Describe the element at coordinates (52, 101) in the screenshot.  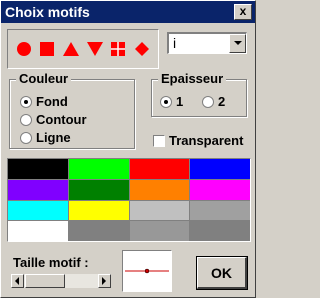
I see `radio-fond-label: Fond` at that location.